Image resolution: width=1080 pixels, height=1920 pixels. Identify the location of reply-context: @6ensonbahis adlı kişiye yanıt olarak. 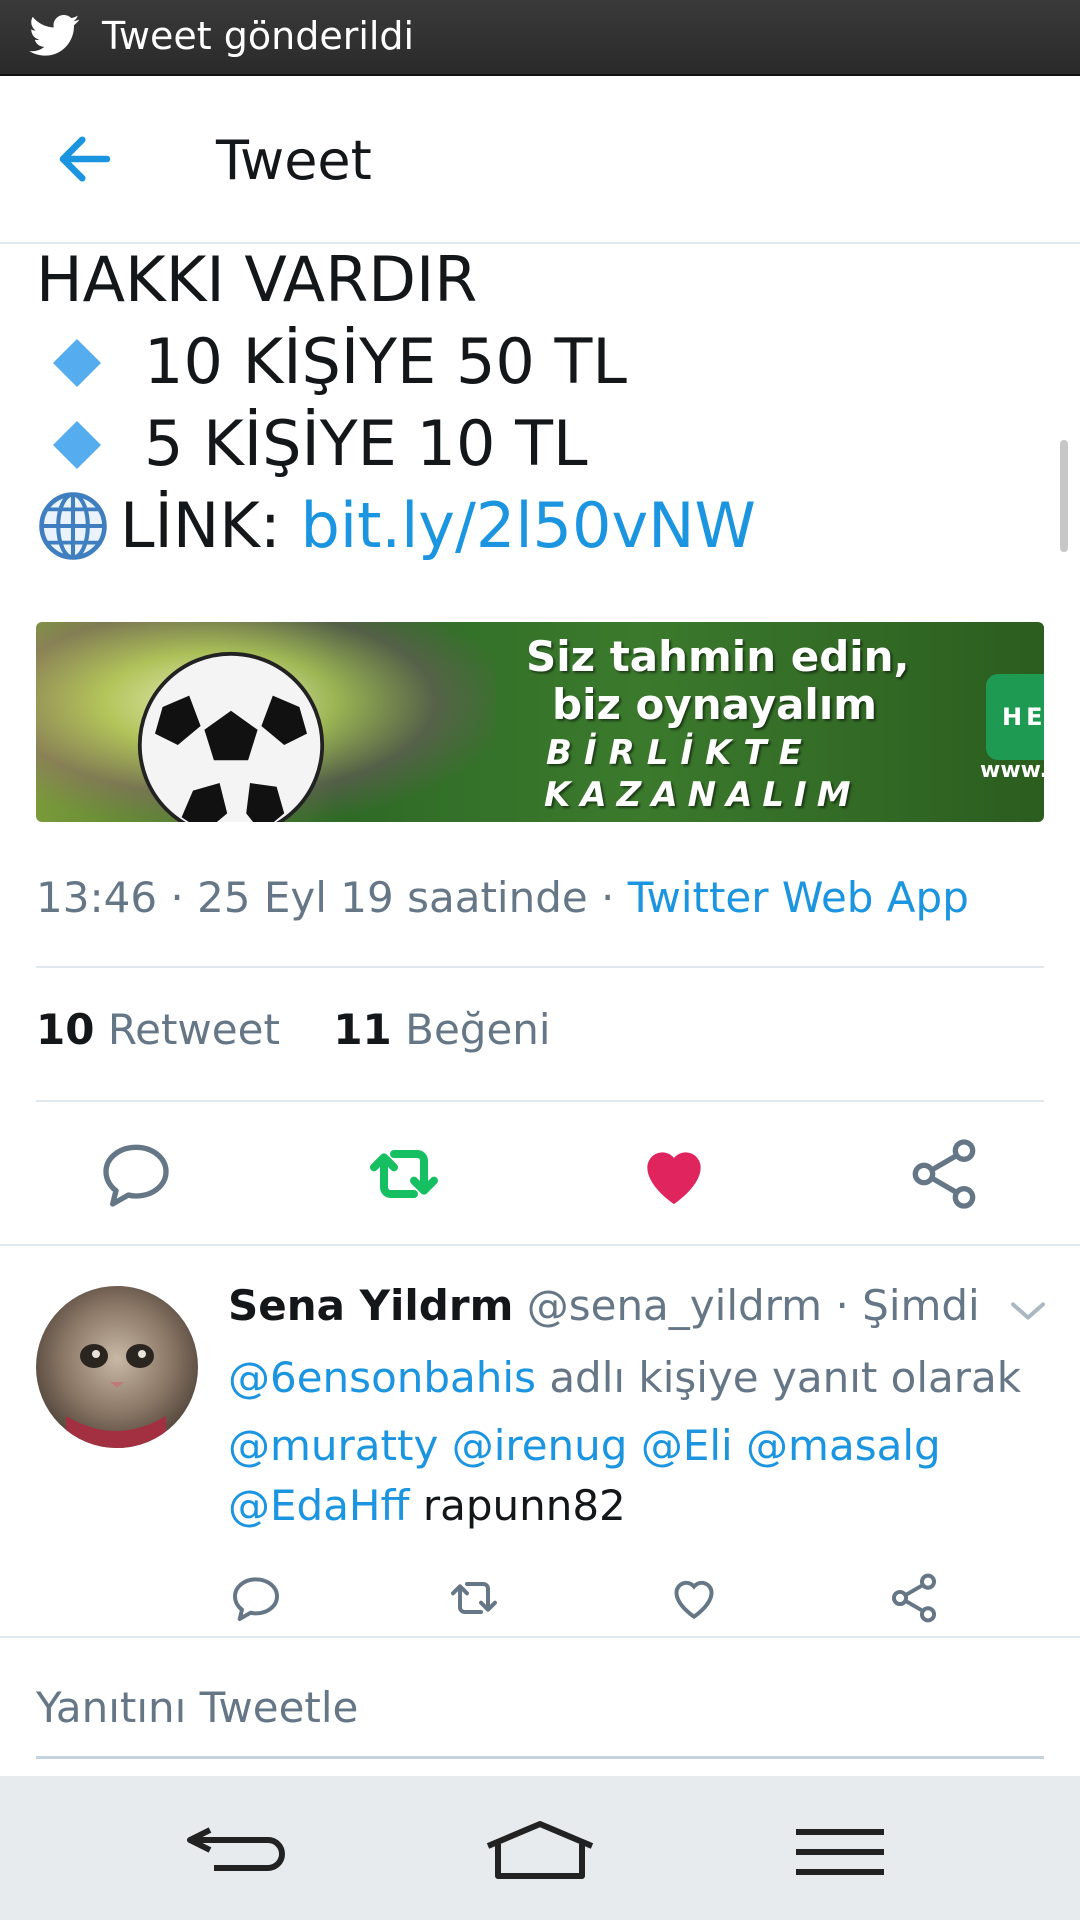
(624, 1378).